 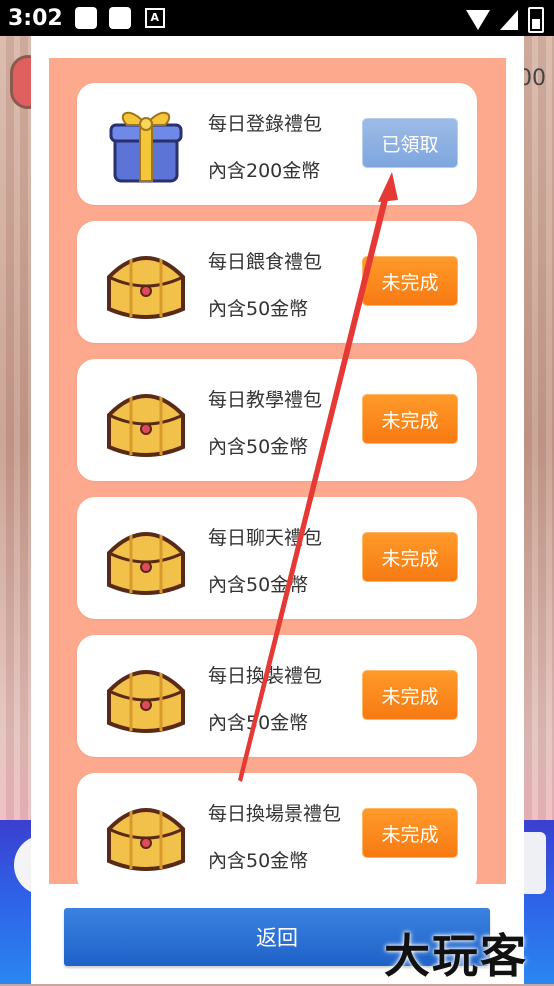 I want to click on claimed-button: 已領取, so click(x=410, y=143).